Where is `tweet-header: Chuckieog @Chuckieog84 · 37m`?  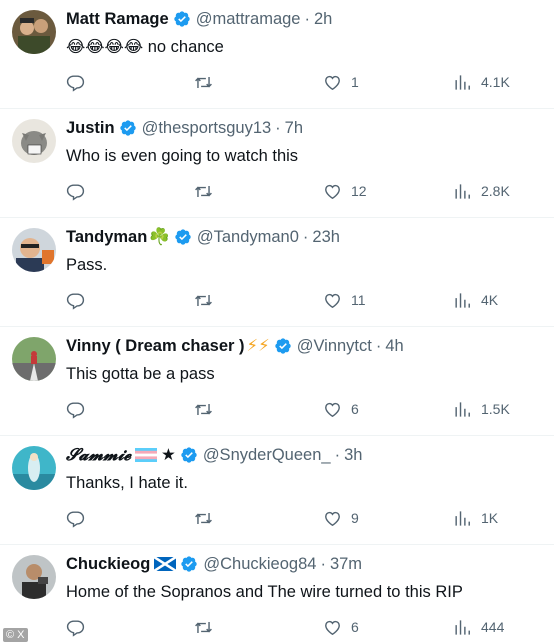
tweet-header: Chuckieog @Chuckieog84 · 37m is located at coordinates (214, 564).